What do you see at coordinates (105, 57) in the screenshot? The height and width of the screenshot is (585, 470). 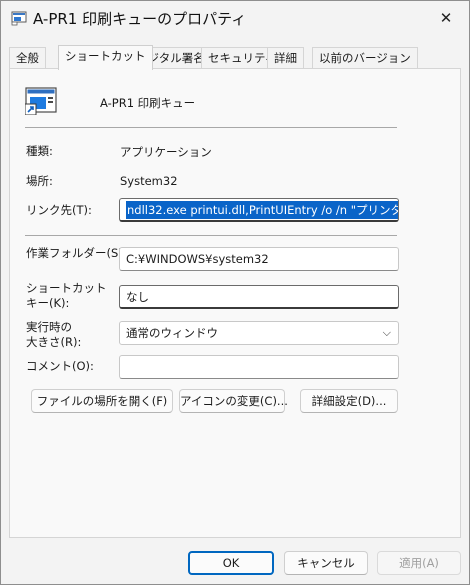 I see `tab-shortcut: ショートカット` at bounding box center [105, 57].